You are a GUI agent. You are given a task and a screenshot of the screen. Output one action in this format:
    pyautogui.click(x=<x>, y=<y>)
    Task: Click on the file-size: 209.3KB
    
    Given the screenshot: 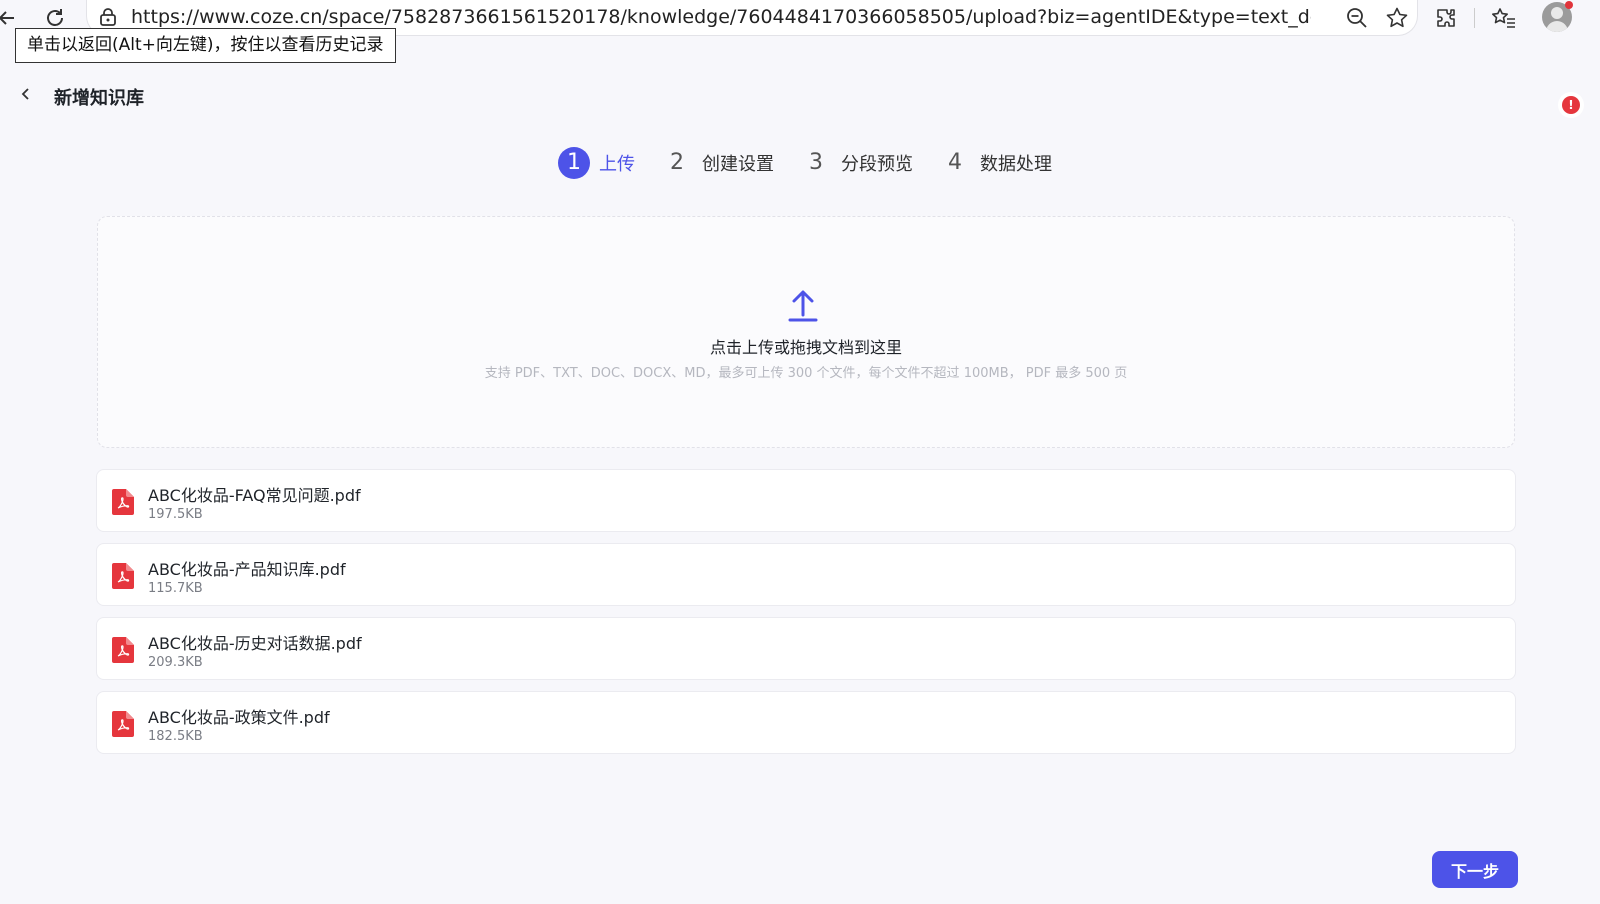 What is the action you would take?
    pyautogui.click(x=175, y=662)
    